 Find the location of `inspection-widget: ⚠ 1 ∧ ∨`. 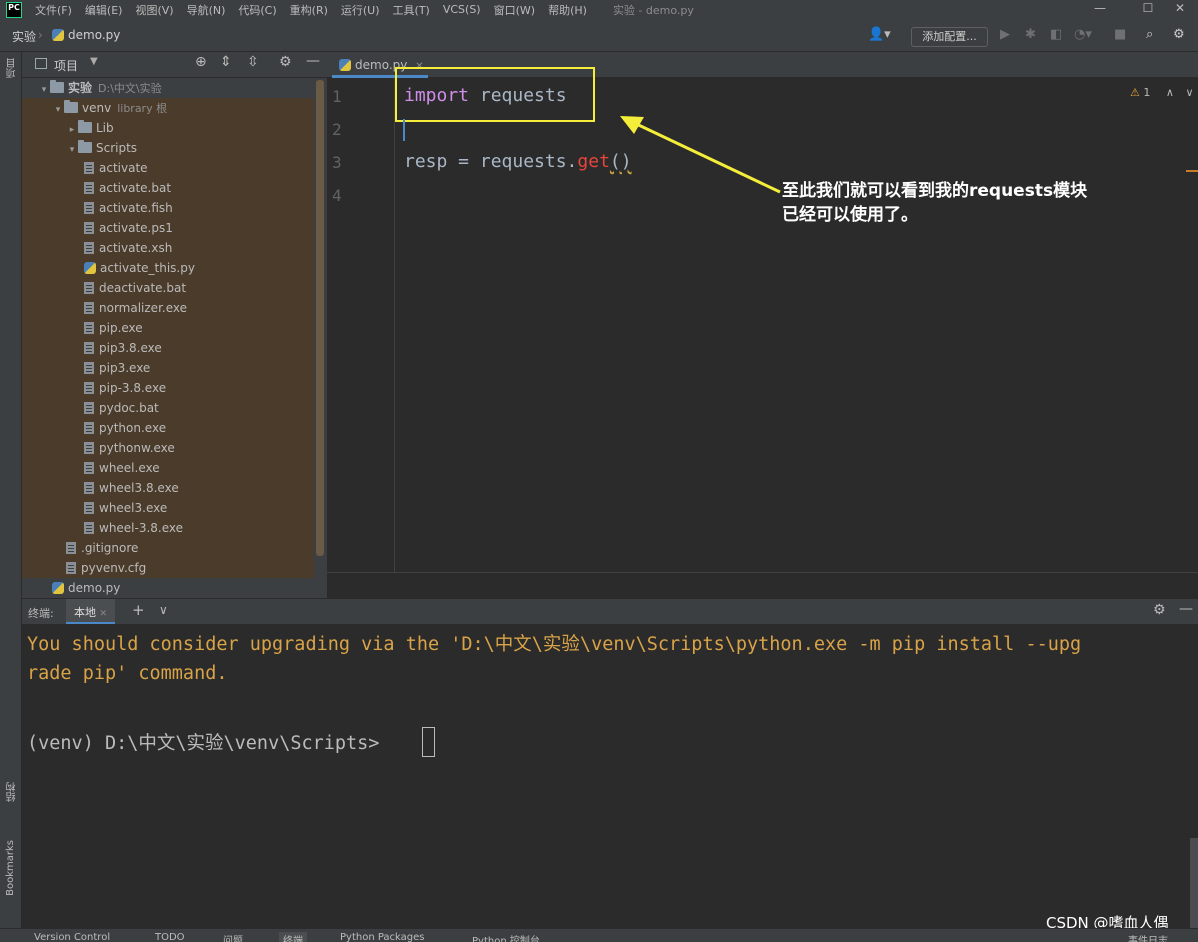

inspection-widget: ⚠ 1 ∧ ∨ is located at coordinates (1162, 92).